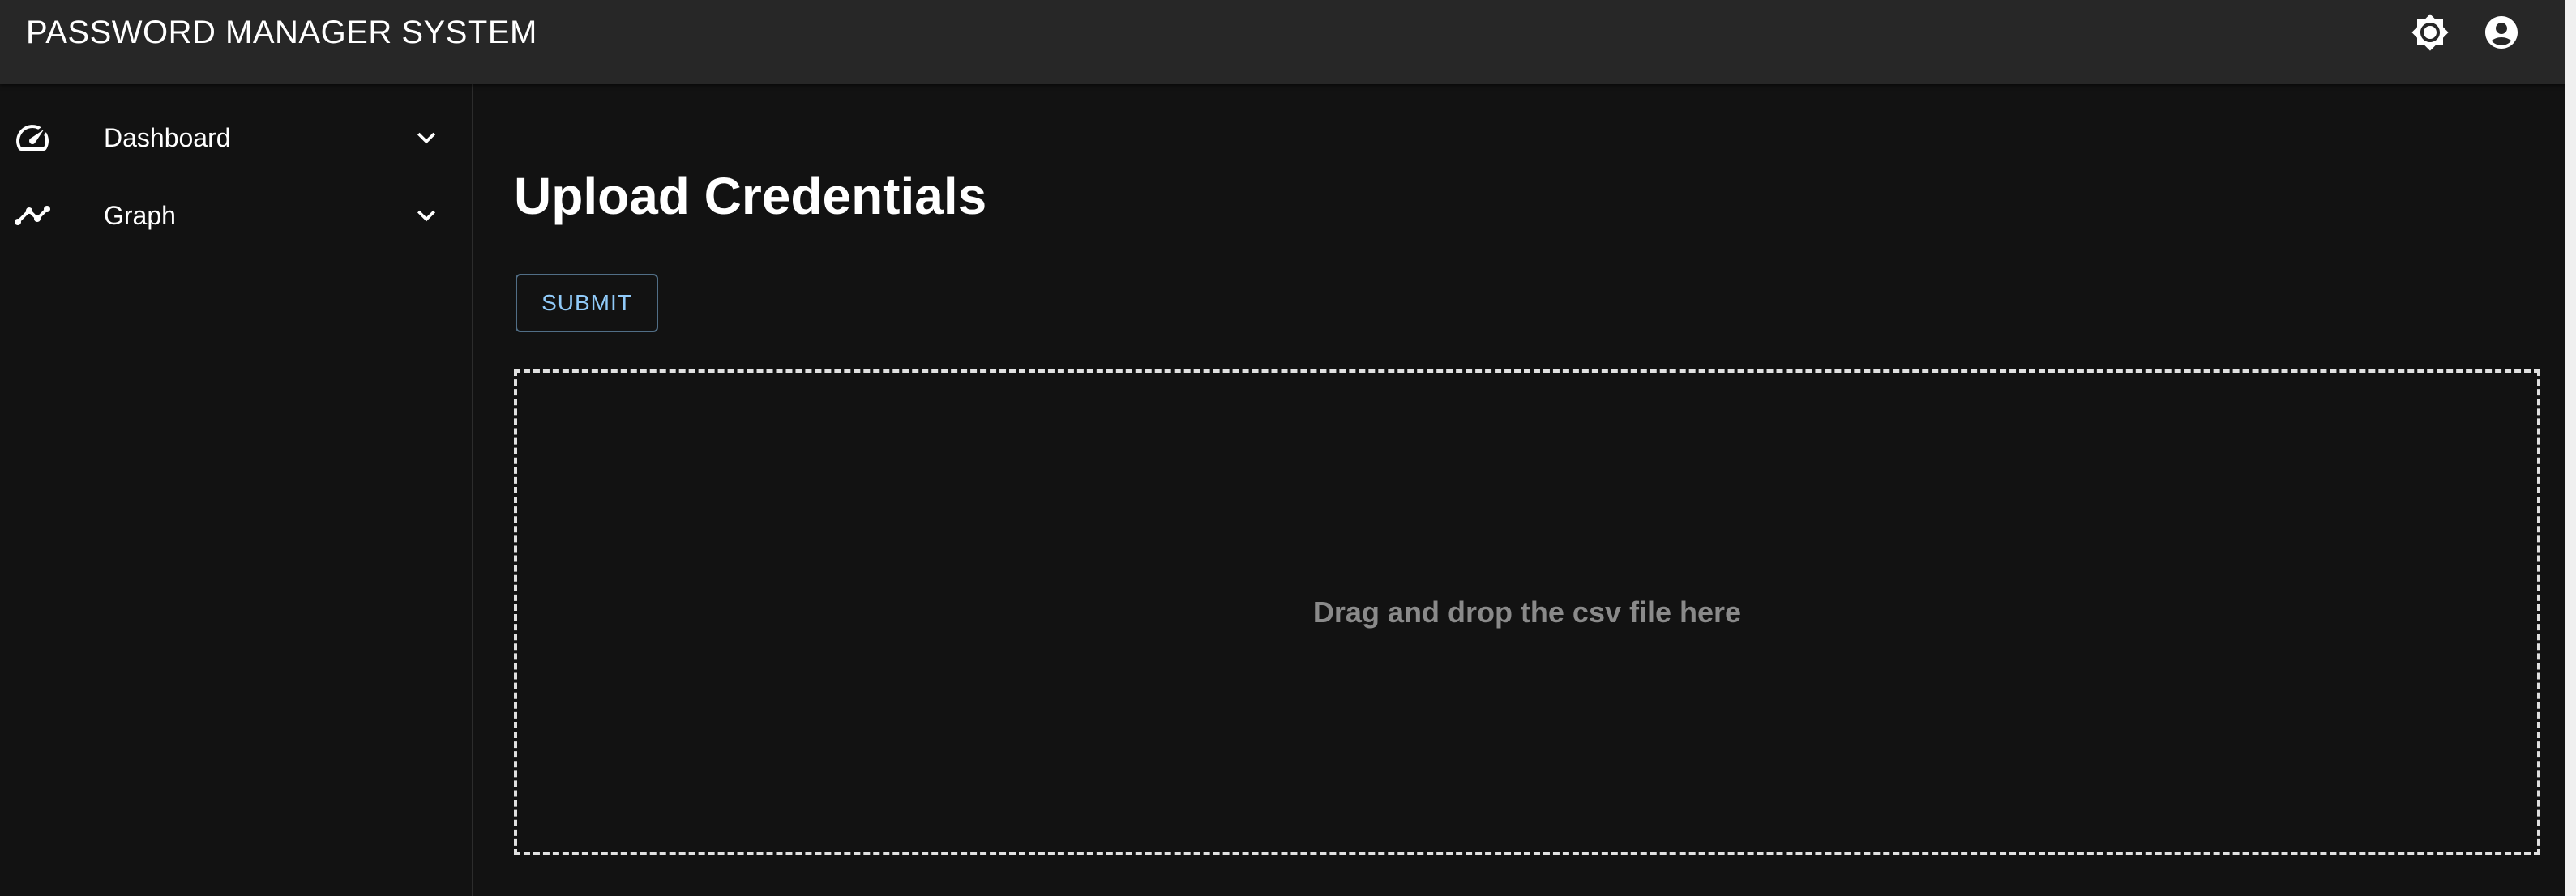 This screenshot has width=2576, height=896. I want to click on dropzone-text: Drag and drop the csv file here, so click(1527, 612).